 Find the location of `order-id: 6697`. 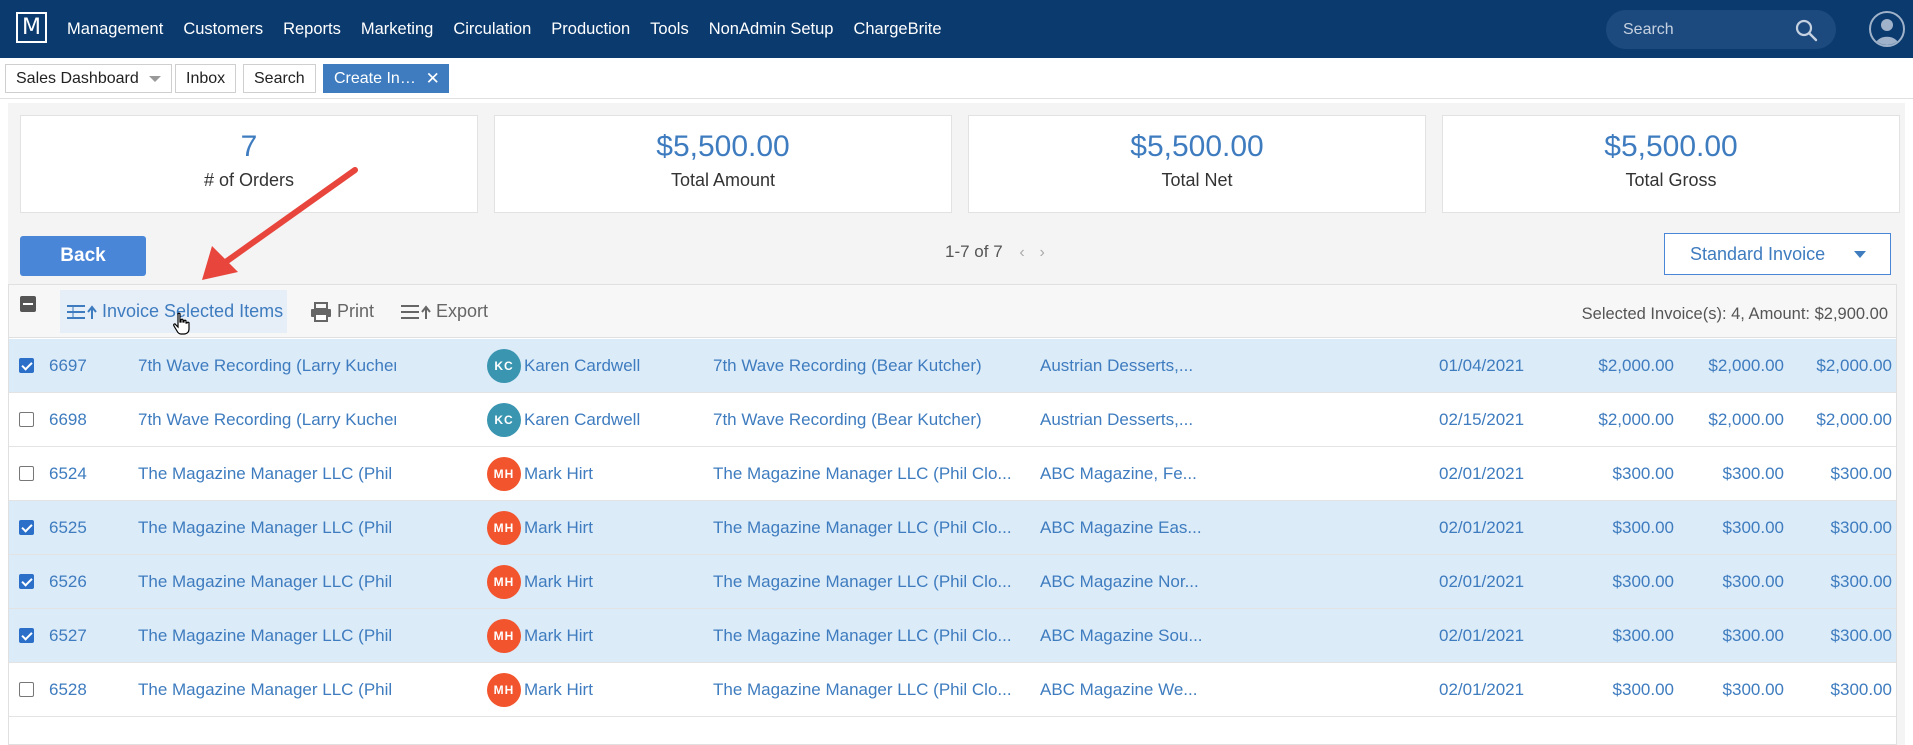

order-id: 6697 is located at coordinates (89, 365).